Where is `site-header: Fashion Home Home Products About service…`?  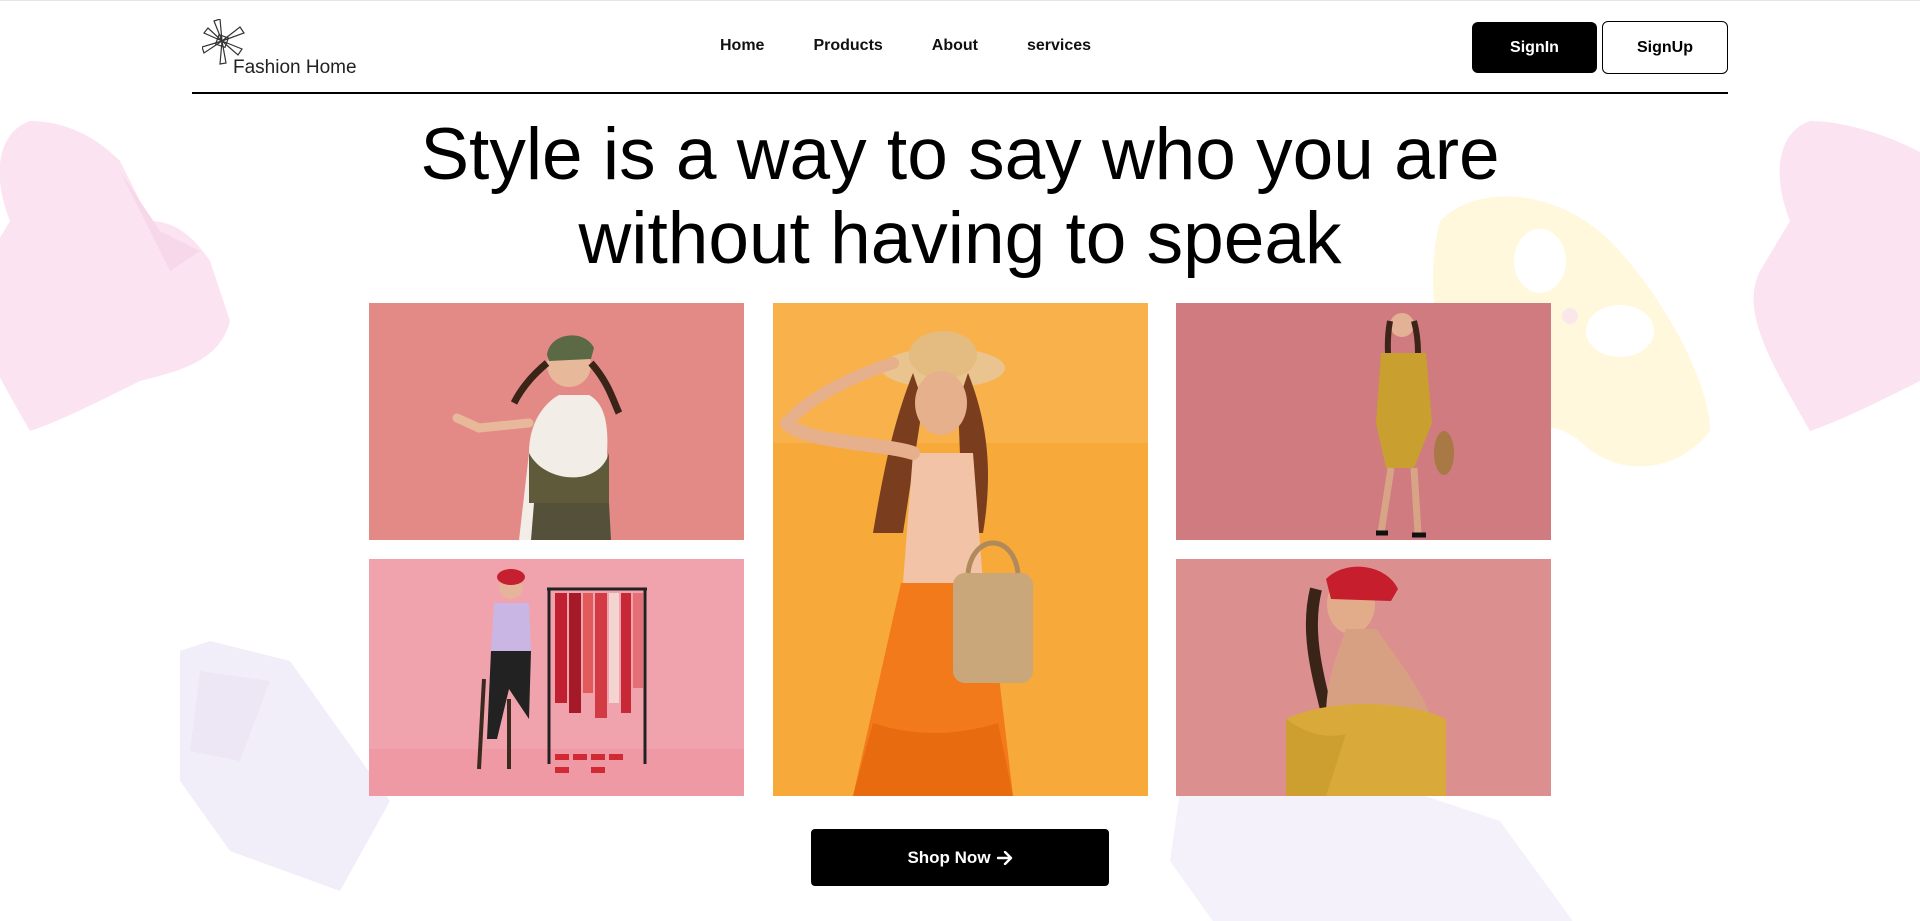 site-header: Fashion Home Home Products About service… is located at coordinates (960, 47).